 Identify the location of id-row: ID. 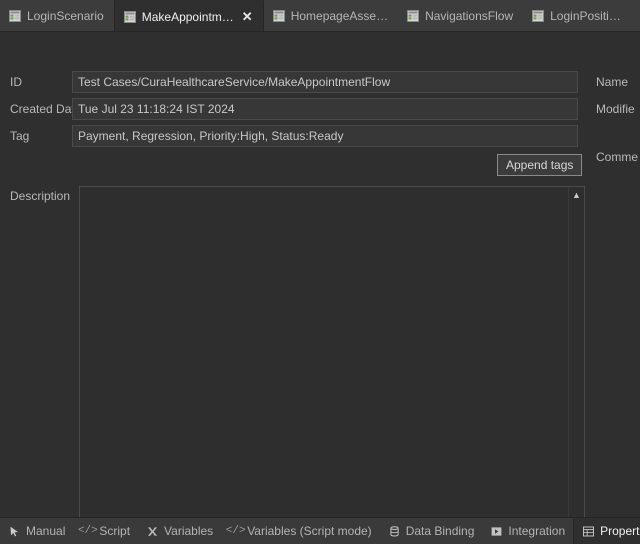
(320, 82).